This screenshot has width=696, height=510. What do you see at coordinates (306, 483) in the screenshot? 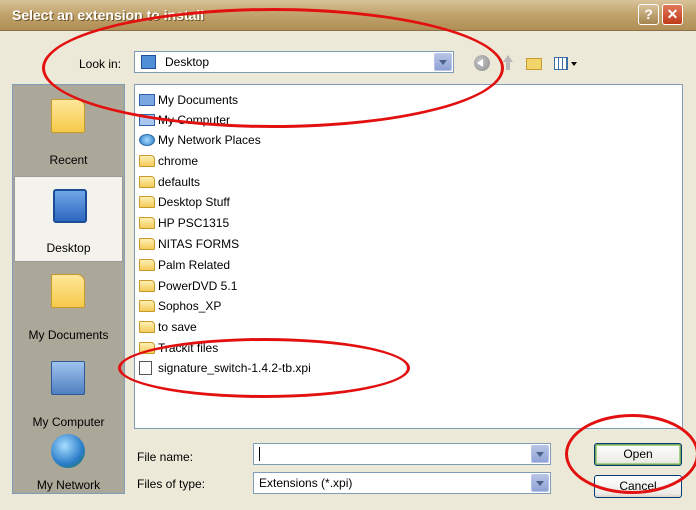
I see `file-type-value: Extensions (*.xpi)` at bounding box center [306, 483].